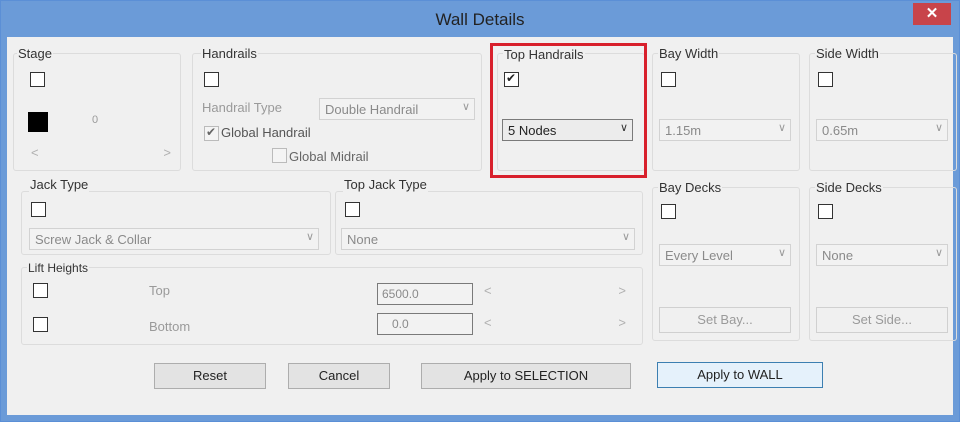 The height and width of the screenshot is (422, 960). What do you see at coordinates (555, 324) in the screenshot?
I see `lift-bottom-scrollbar: < >` at bounding box center [555, 324].